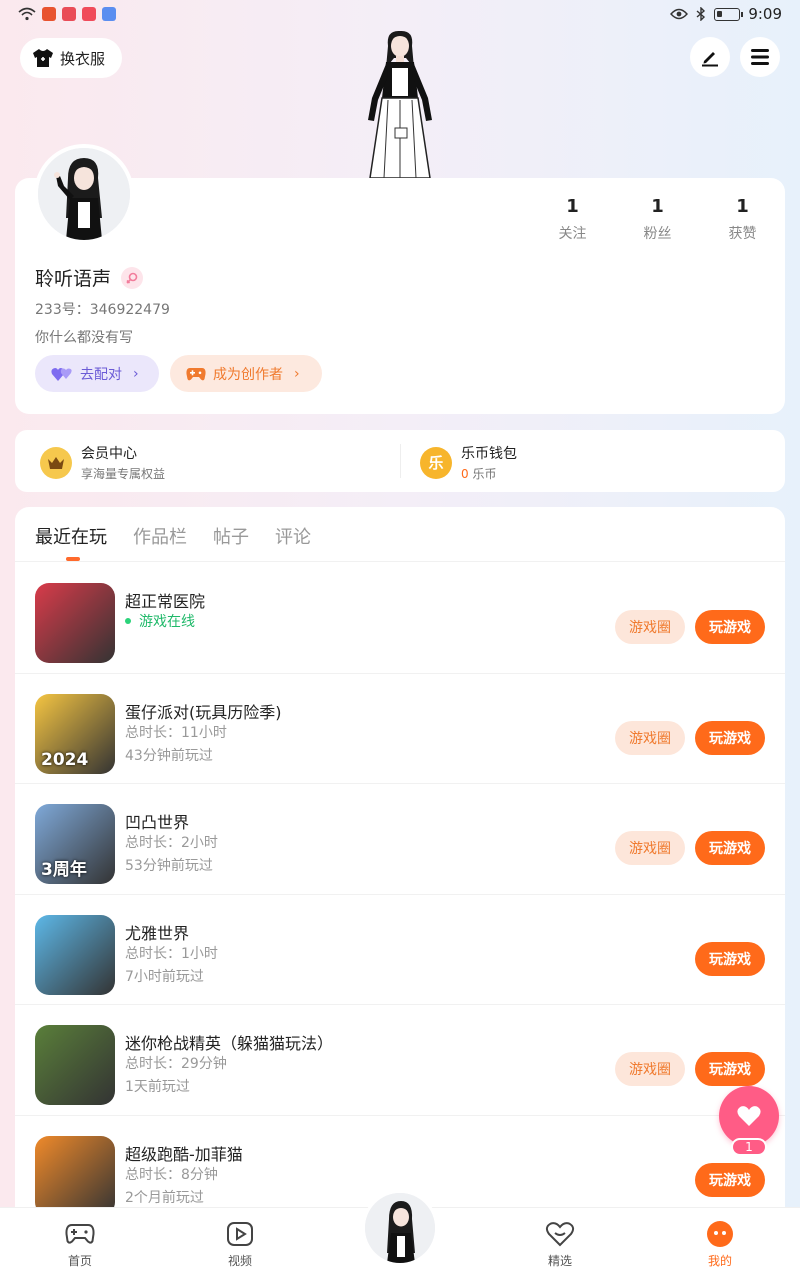  Describe the element at coordinates (109, 454) in the screenshot. I see `member-center-title: 会员中心` at that location.